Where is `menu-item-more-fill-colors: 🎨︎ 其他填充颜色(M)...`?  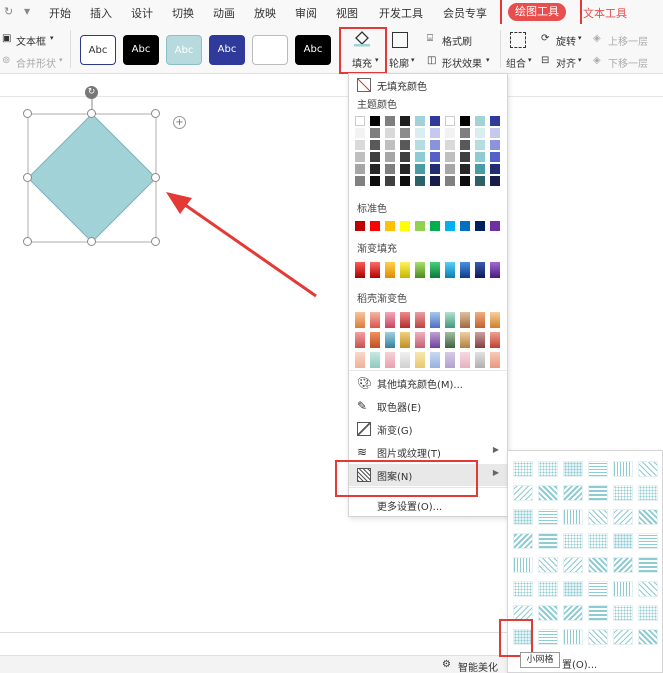
menu-item-more-fill-colors: 🎨︎ 其他填充颜色(M)... is located at coordinates (428, 383).